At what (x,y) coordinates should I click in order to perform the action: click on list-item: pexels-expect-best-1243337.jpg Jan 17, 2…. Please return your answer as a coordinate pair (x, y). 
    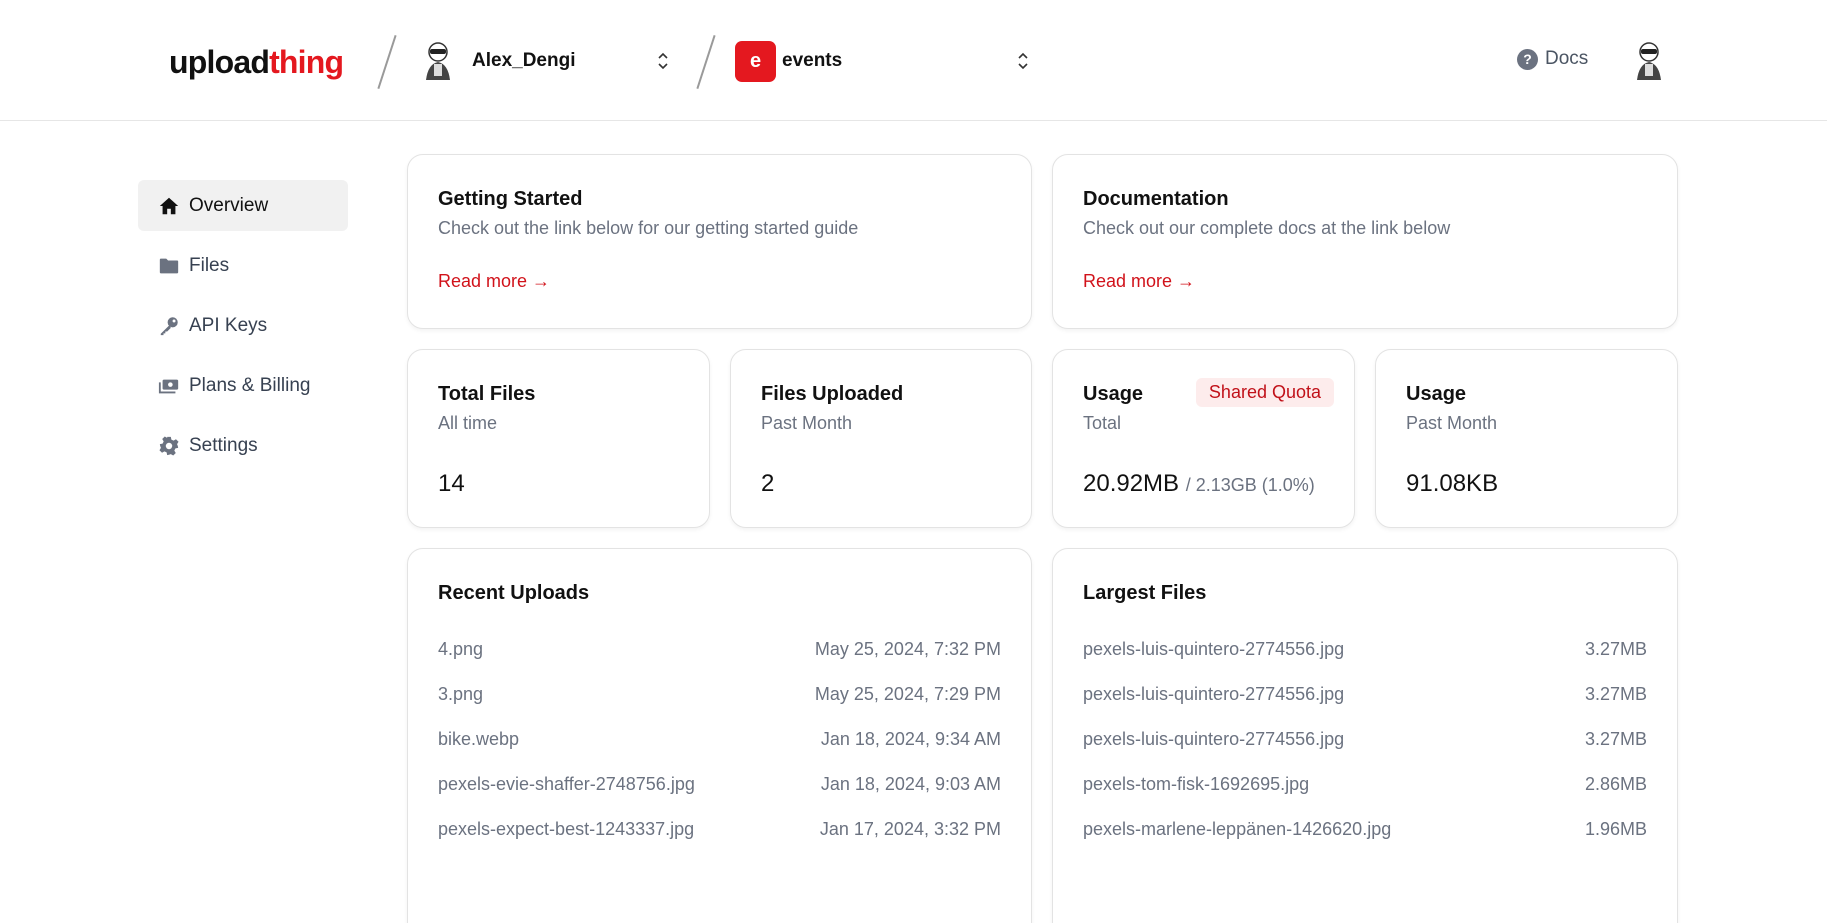
    Looking at the image, I should click on (719, 829).